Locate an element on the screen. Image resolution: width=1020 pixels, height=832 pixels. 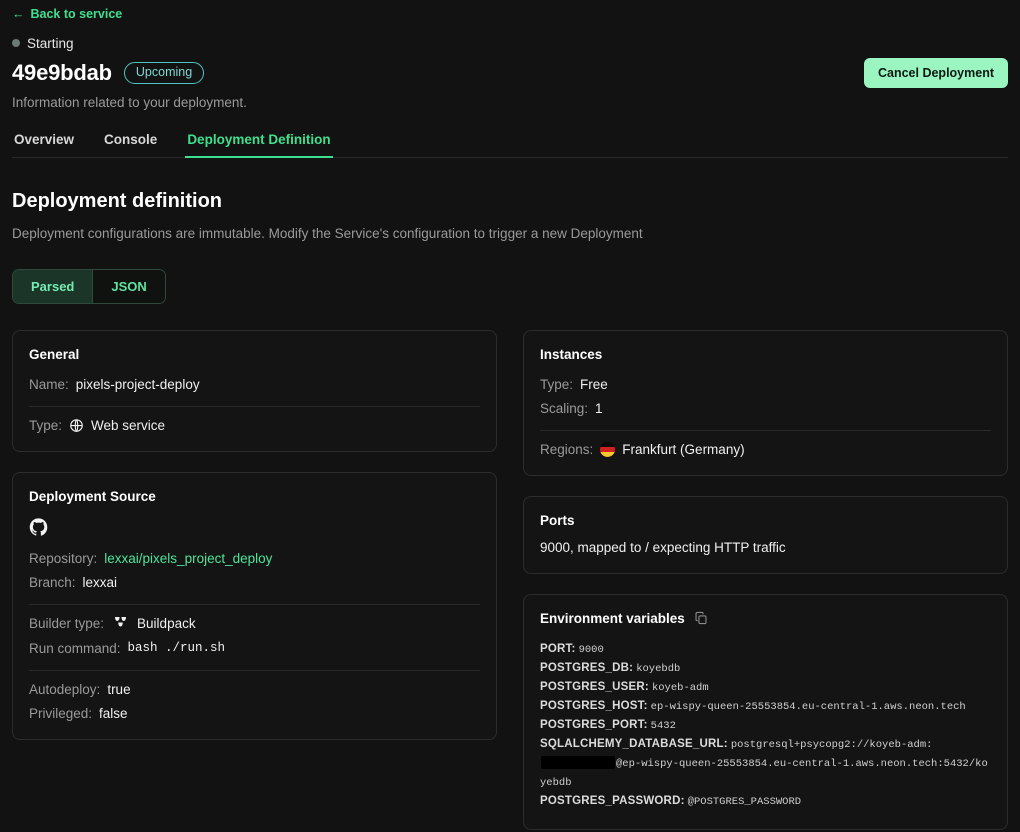
view-toggle-json: JSON is located at coordinates (128, 286).